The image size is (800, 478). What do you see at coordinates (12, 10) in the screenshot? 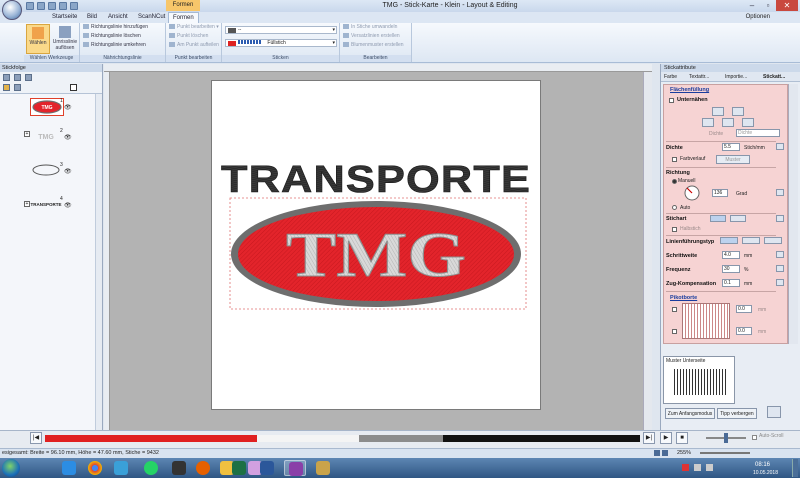
I see `app-menu-button` at bounding box center [12, 10].